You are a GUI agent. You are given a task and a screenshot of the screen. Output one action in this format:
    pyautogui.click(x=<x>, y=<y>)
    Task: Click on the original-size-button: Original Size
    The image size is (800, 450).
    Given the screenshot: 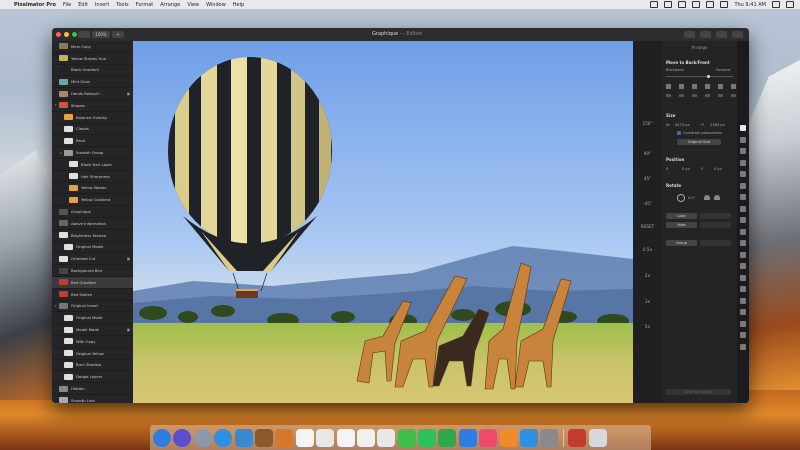 What is the action you would take?
    pyautogui.click(x=699, y=142)
    